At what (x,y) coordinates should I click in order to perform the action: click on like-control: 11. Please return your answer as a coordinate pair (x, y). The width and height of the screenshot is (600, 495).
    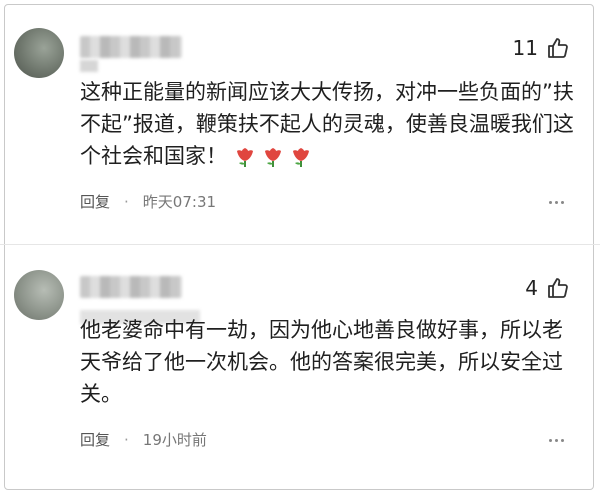
    Looking at the image, I should click on (541, 48).